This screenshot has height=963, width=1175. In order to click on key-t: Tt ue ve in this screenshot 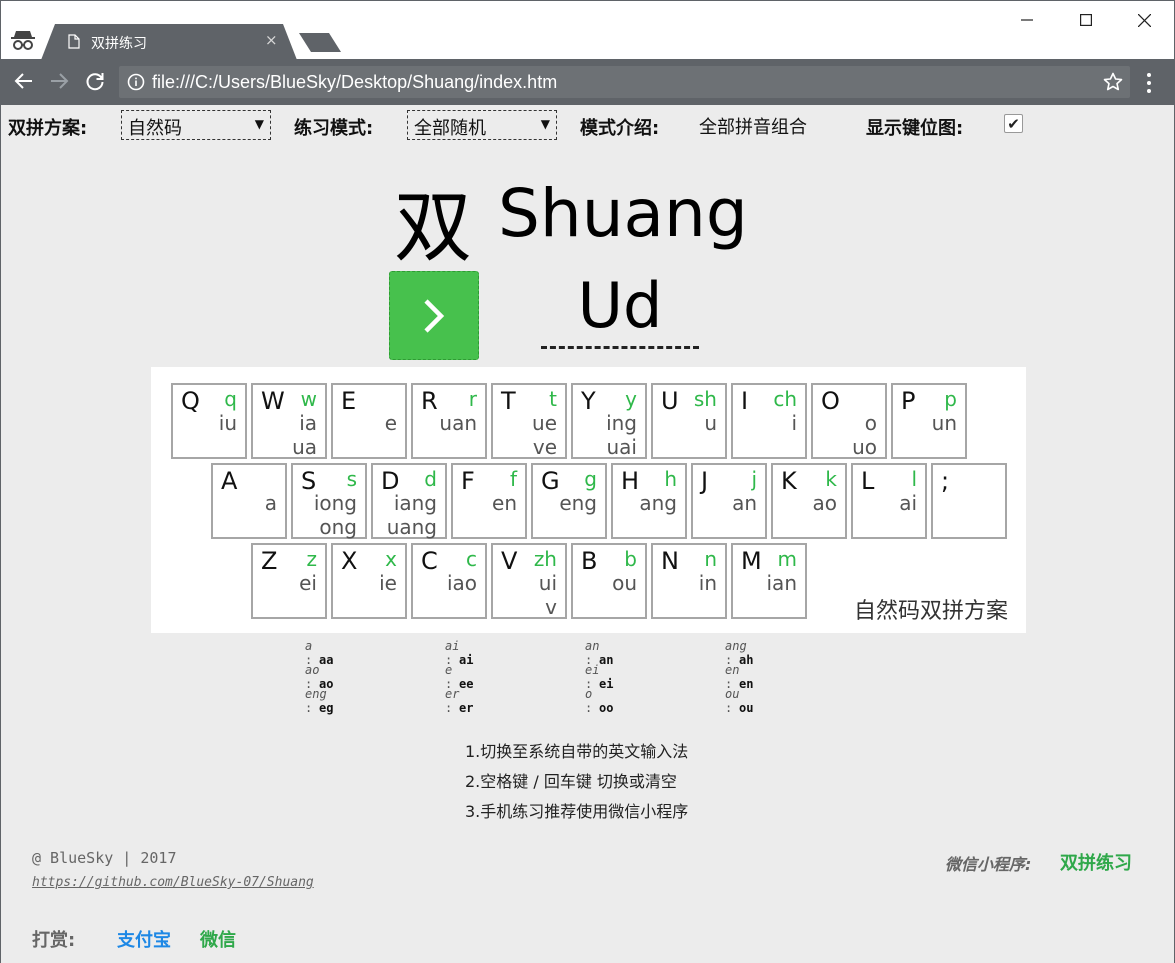, I will do `click(529, 421)`.